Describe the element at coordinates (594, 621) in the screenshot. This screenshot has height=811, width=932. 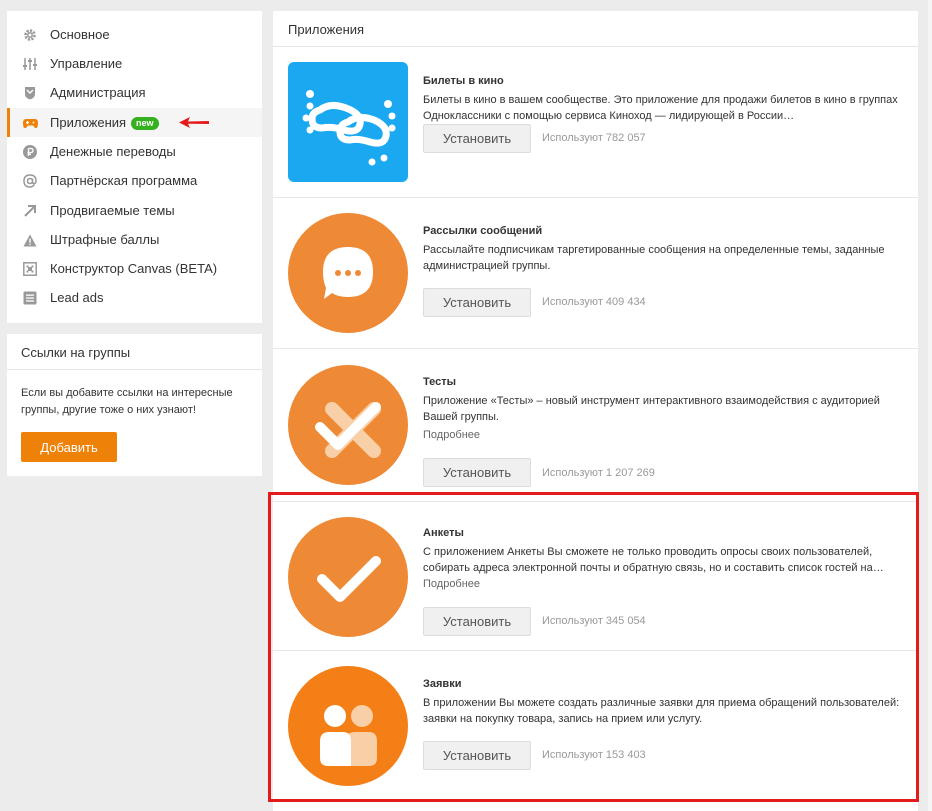
I see `usage-count: Используют 345 054` at that location.